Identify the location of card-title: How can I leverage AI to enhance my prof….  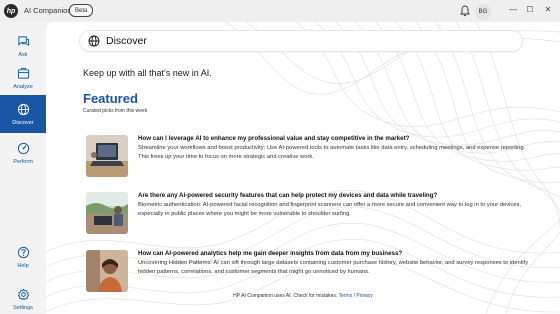
(273, 138).